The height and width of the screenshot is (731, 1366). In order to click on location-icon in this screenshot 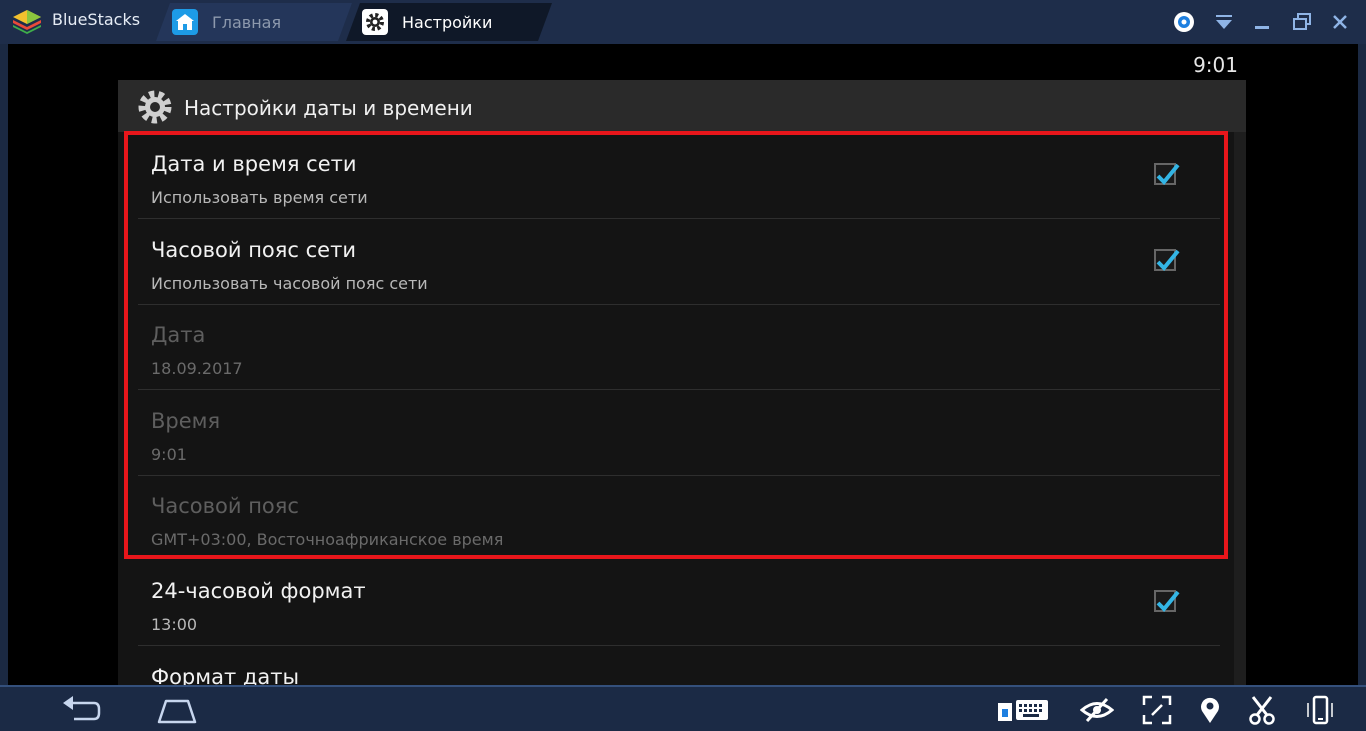, I will do `click(1210, 710)`.